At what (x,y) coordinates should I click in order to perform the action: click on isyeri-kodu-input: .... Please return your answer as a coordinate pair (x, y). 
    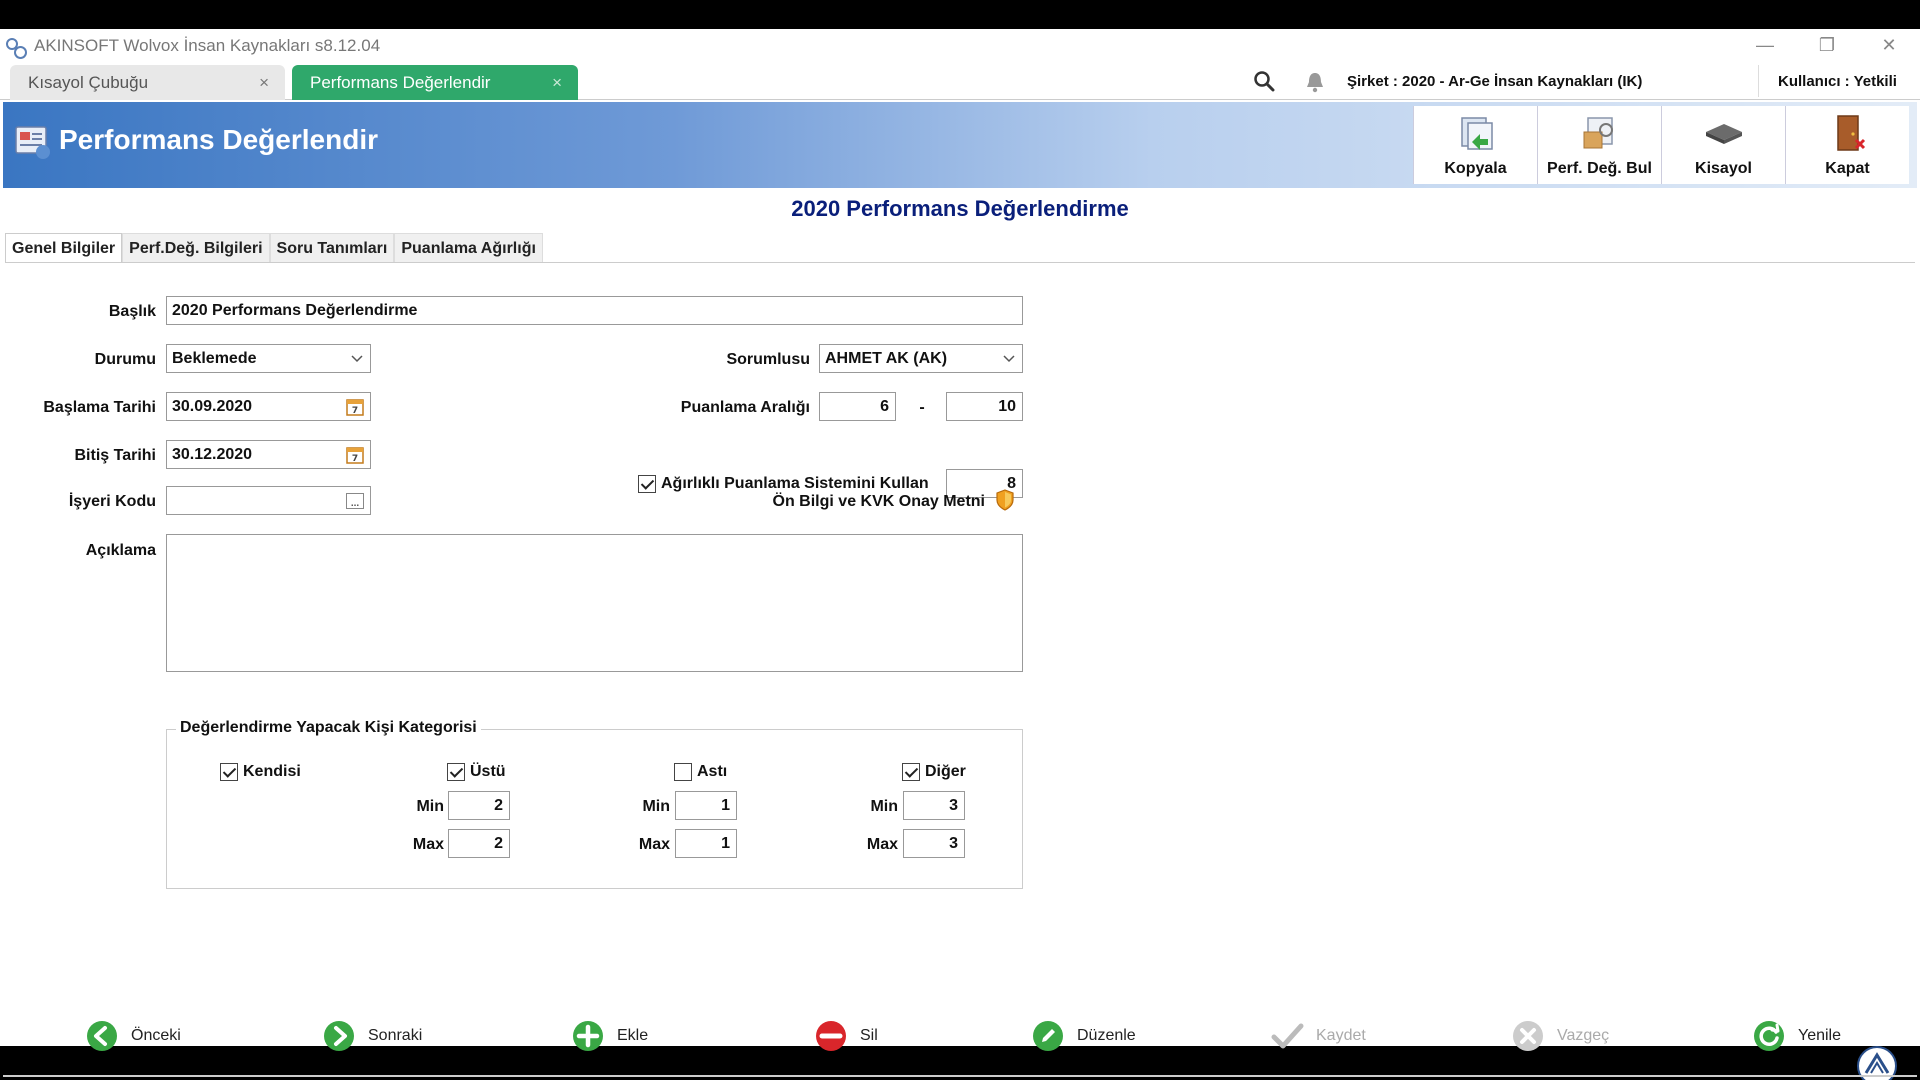
    Looking at the image, I should click on (268, 500).